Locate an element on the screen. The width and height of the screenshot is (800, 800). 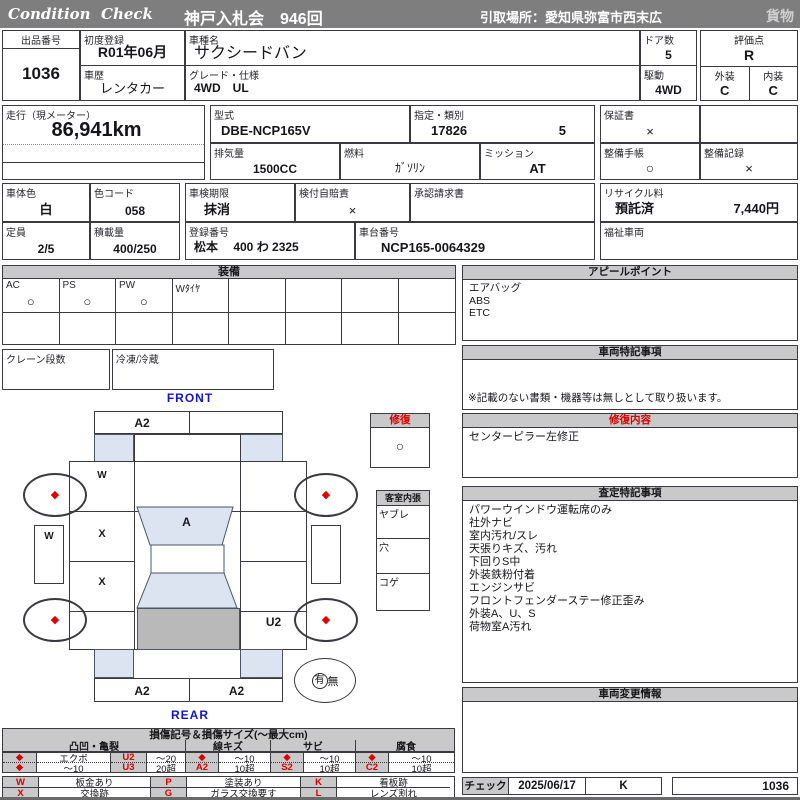
grade-value: 4WD UL is located at coordinates (221, 88).